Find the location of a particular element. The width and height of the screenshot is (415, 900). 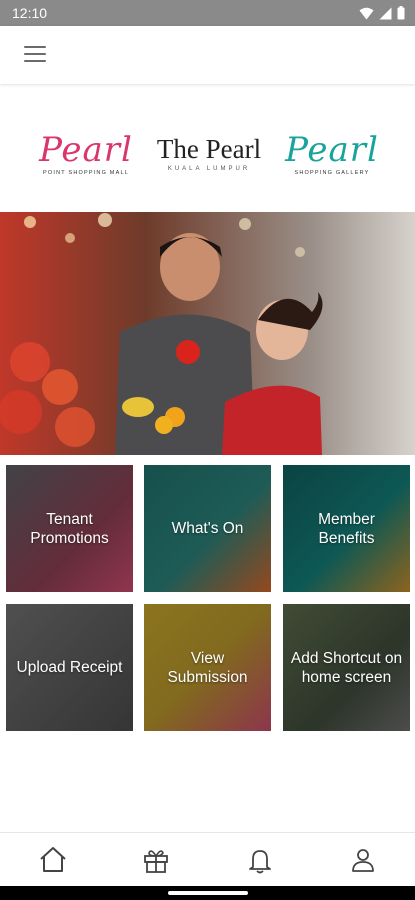

user-icon is located at coordinates (363, 860).